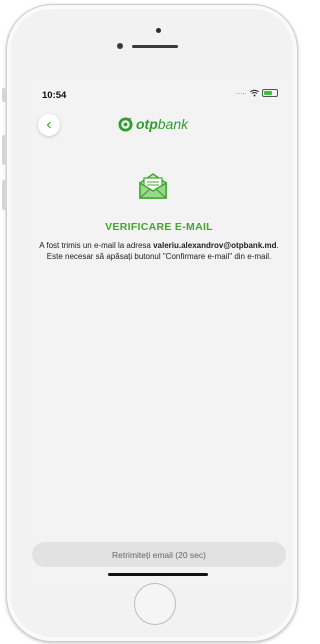  Describe the element at coordinates (125, 124) in the screenshot. I see `otp-logo-icon` at that location.